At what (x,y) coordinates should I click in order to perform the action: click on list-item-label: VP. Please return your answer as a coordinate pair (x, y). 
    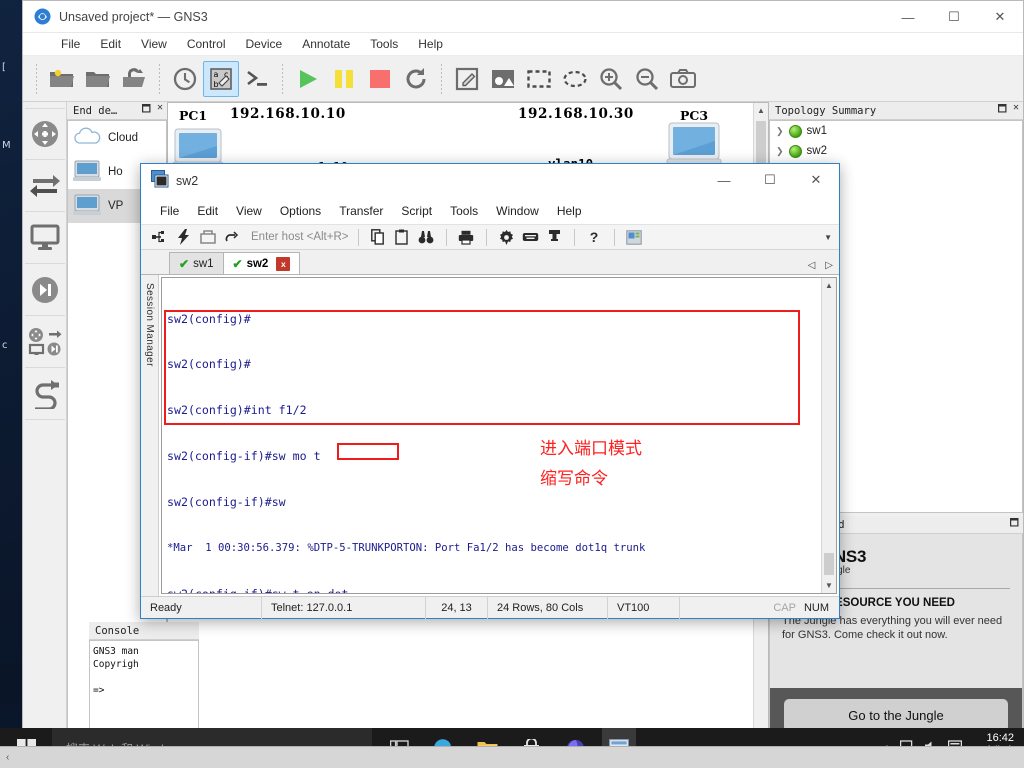
    Looking at the image, I should click on (116, 206).